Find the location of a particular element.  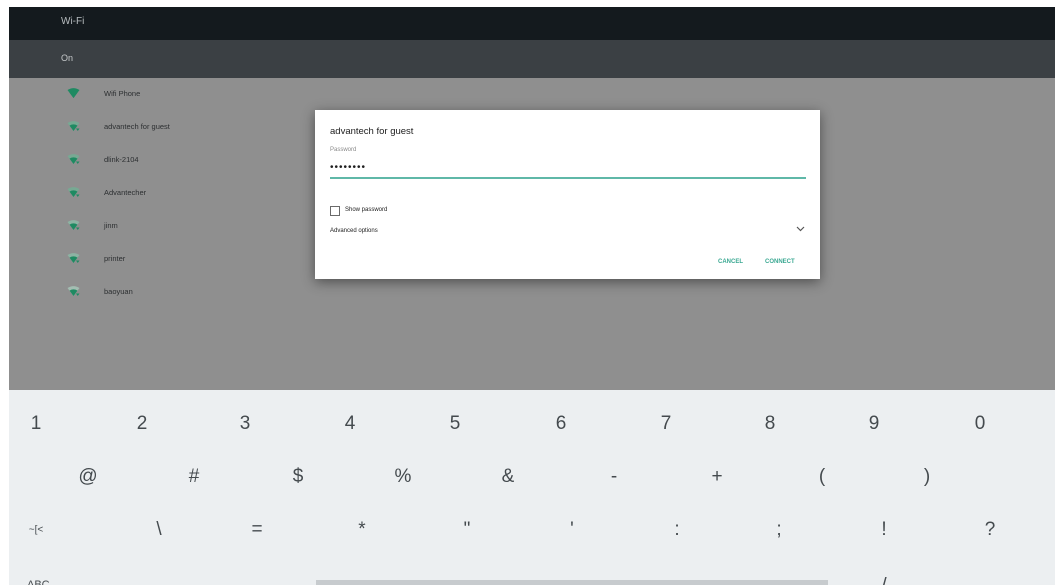

network-item: baoyuan is located at coordinates (532, 292).